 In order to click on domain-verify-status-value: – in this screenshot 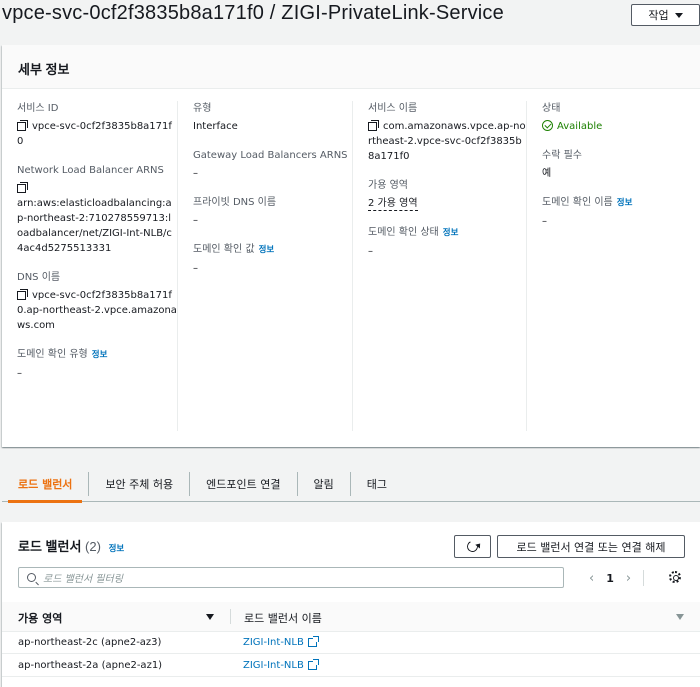, I will do `click(370, 251)`.